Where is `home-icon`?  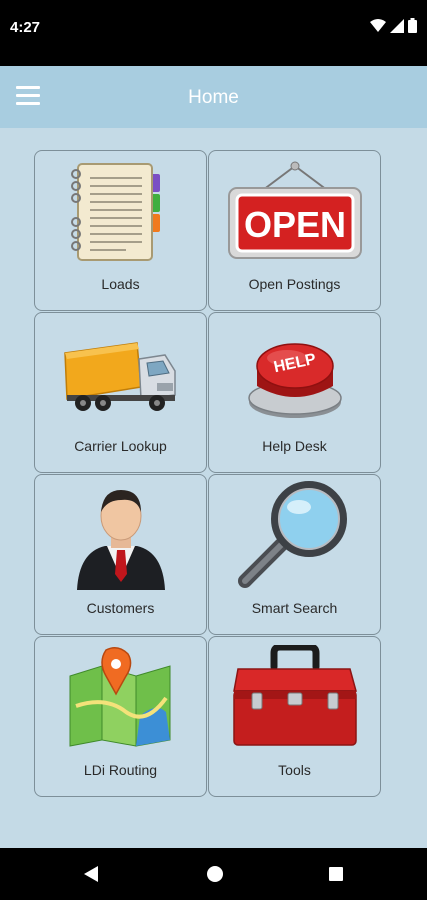 home-icon is located at coordinates (215, 874).